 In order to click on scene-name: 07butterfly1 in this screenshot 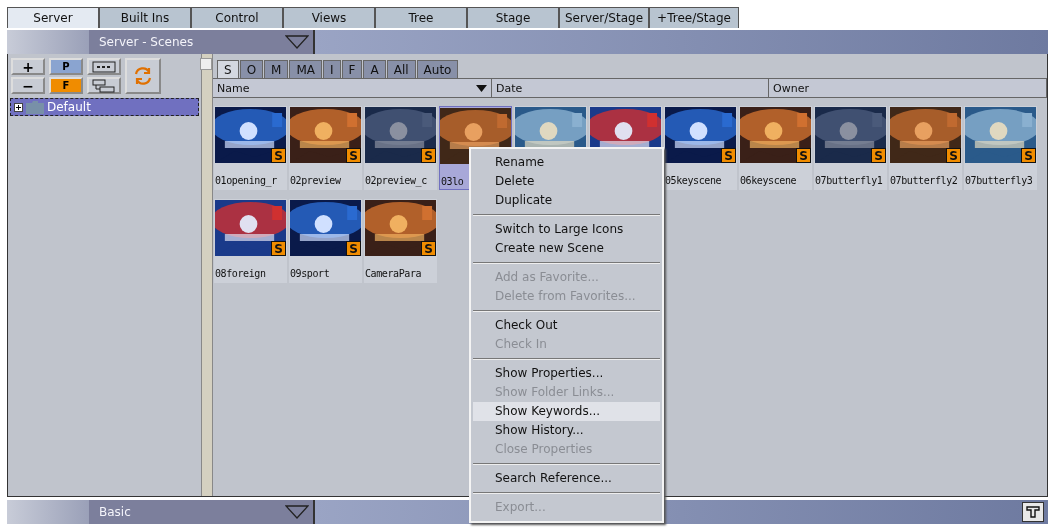, I will do `click(848, 180)`.